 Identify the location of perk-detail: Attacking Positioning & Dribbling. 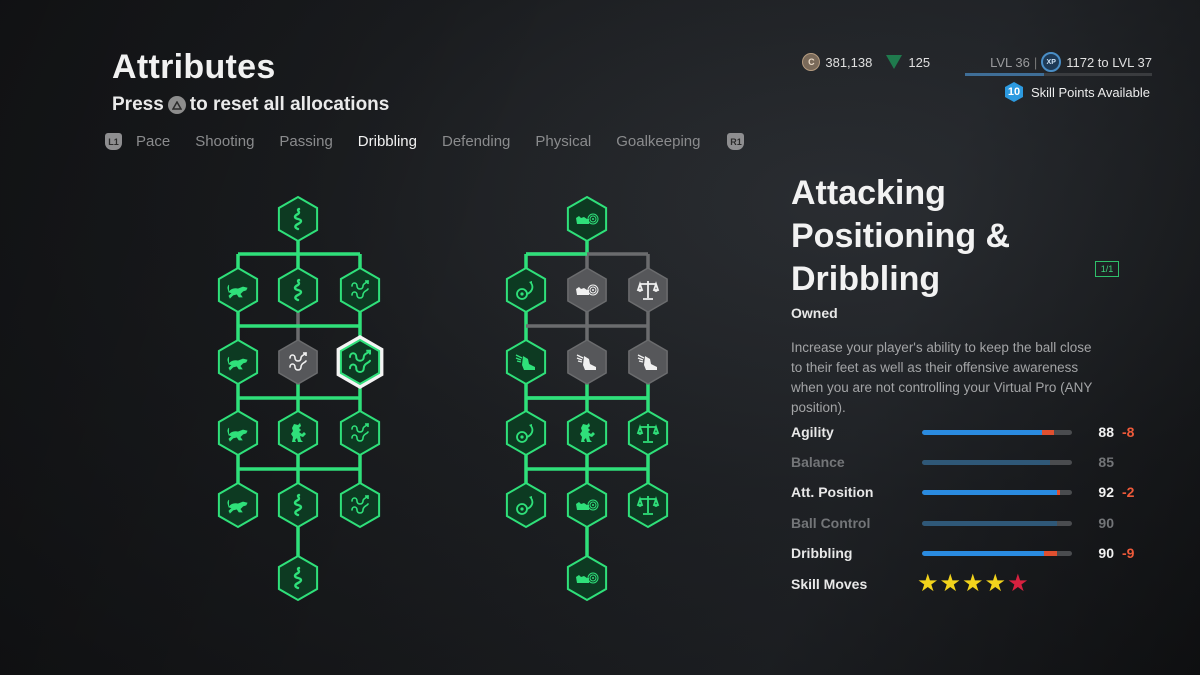
(971, 236).